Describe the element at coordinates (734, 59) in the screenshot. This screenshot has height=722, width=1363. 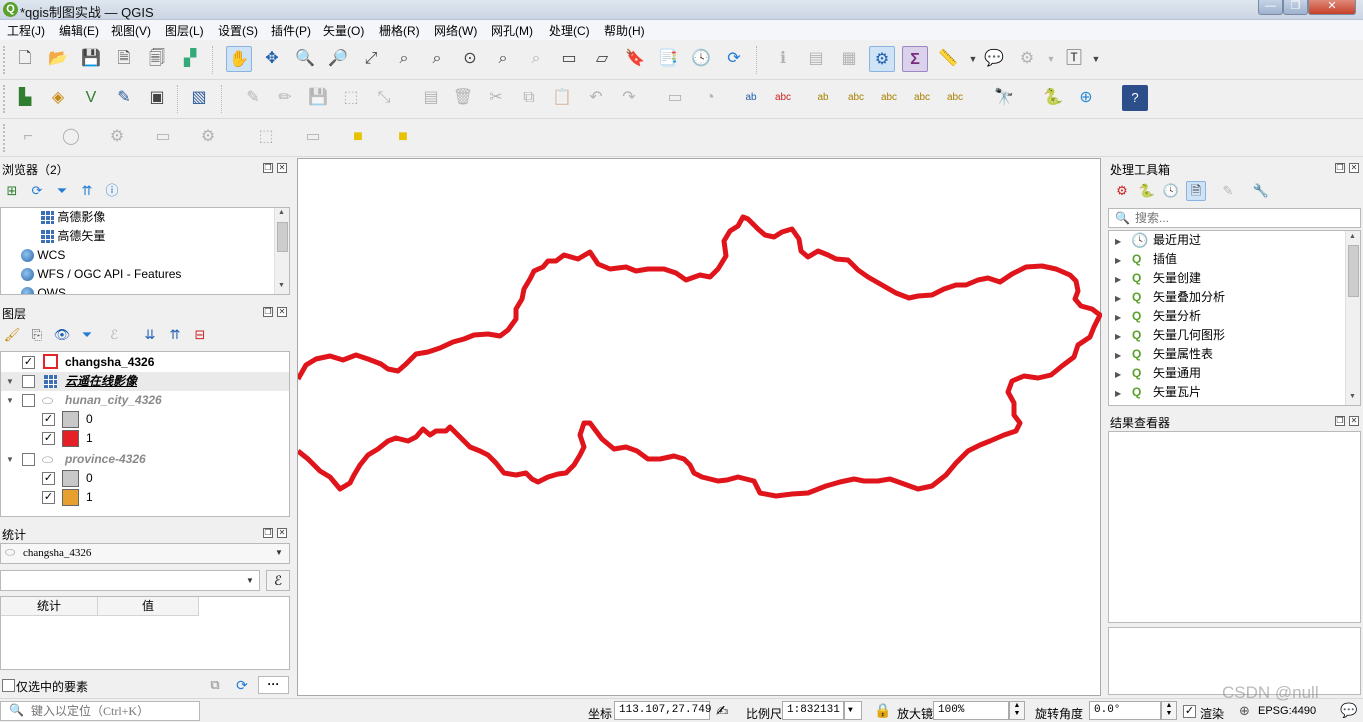
I see `refresh-icon: ⟳` at that location.